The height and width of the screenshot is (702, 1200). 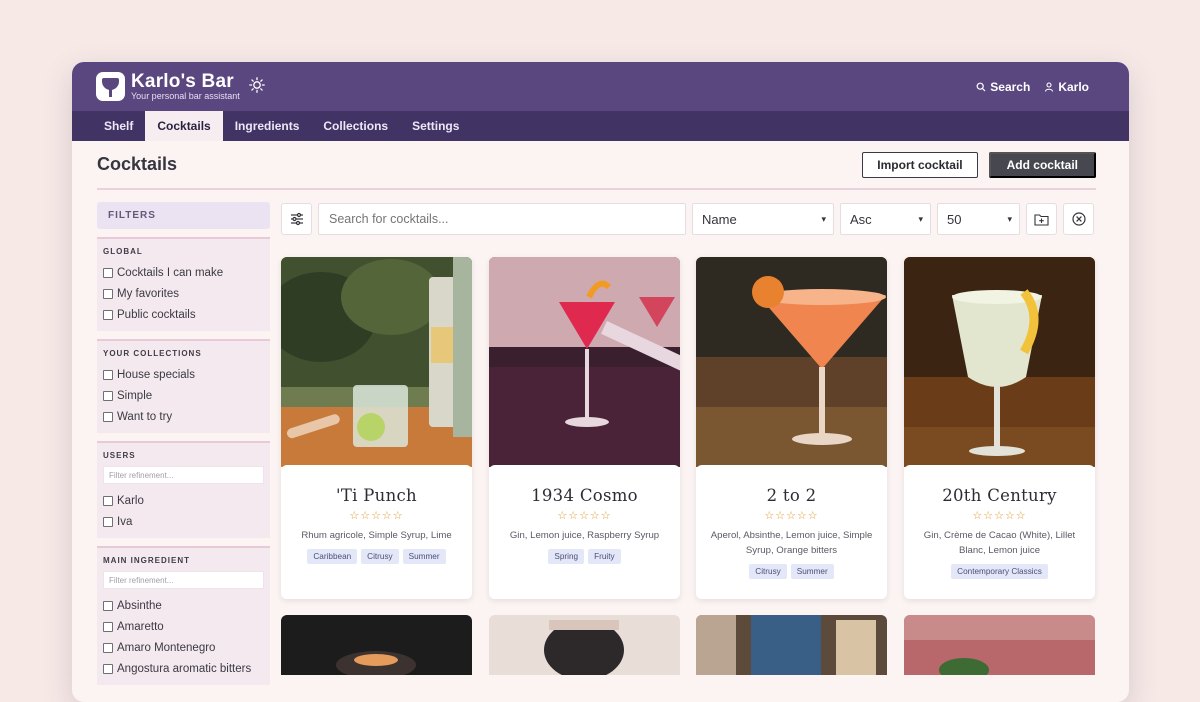 I want to click on cocktail-name: 2 to 2, so click(x=791, y=495).